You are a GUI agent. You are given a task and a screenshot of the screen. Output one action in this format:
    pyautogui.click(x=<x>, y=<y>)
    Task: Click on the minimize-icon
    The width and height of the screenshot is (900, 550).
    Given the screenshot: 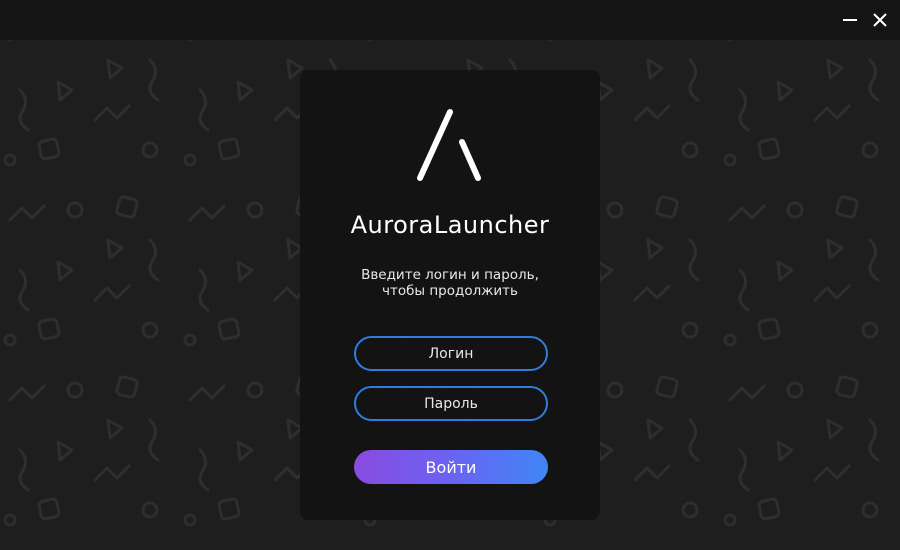 What is the action you would take?
    pyautogui.click(x=850, y=20)
    